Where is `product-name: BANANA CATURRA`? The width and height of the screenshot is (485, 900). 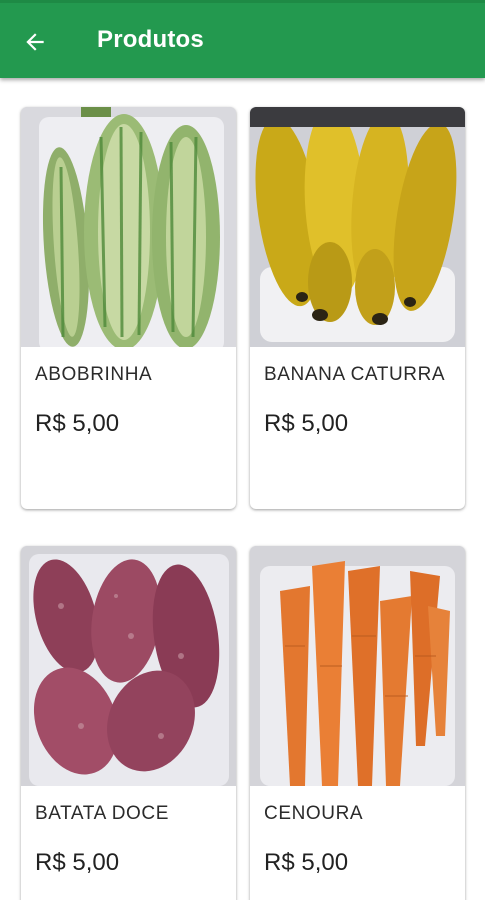 product-name: BANANA CATURRA is located at coordinates (355, 374).